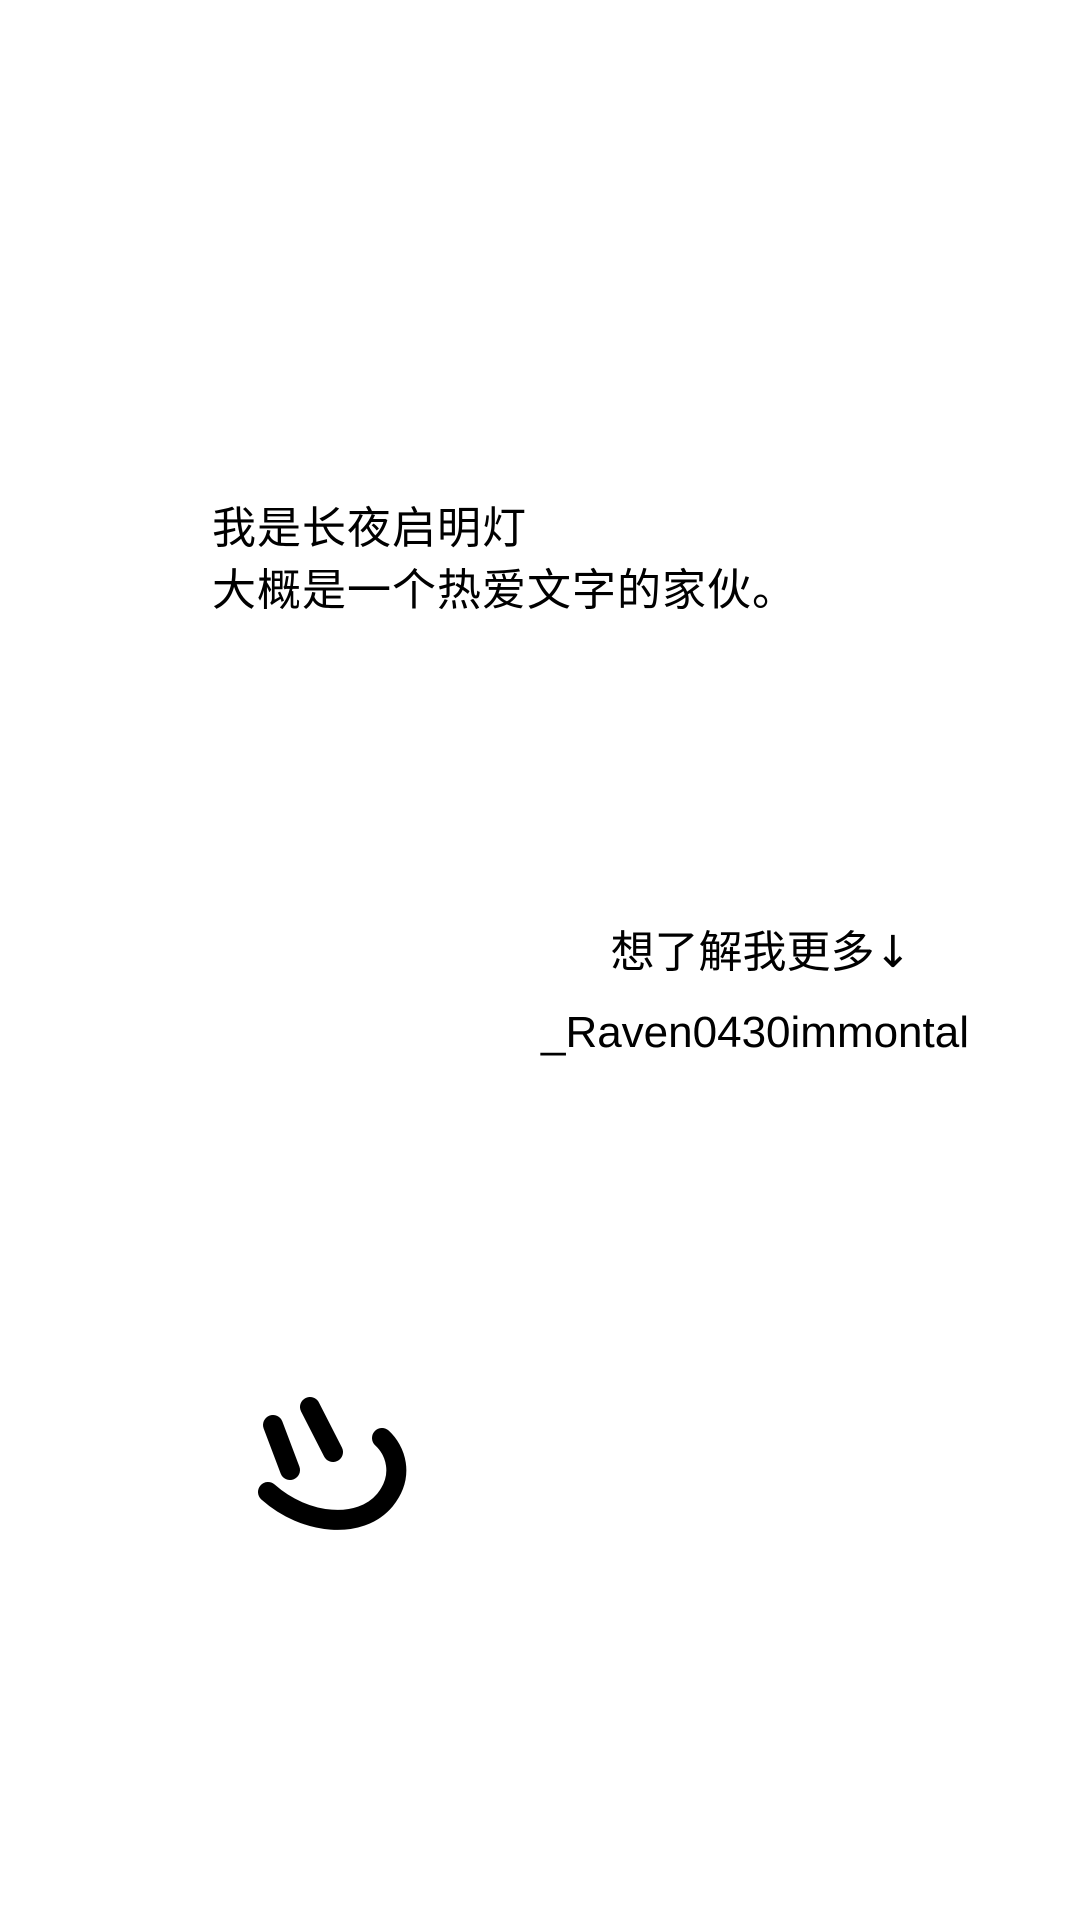 The width and height of the screenshot is (1080, 1920). Describe the element at coordinates (755, 1032) in the screenshot. I see `social-handle: _Raven0430immontal` at that location.